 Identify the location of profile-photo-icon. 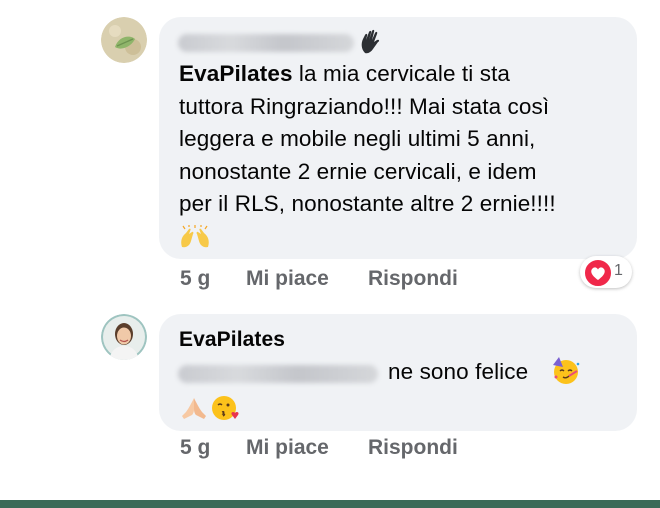
(124, 337).